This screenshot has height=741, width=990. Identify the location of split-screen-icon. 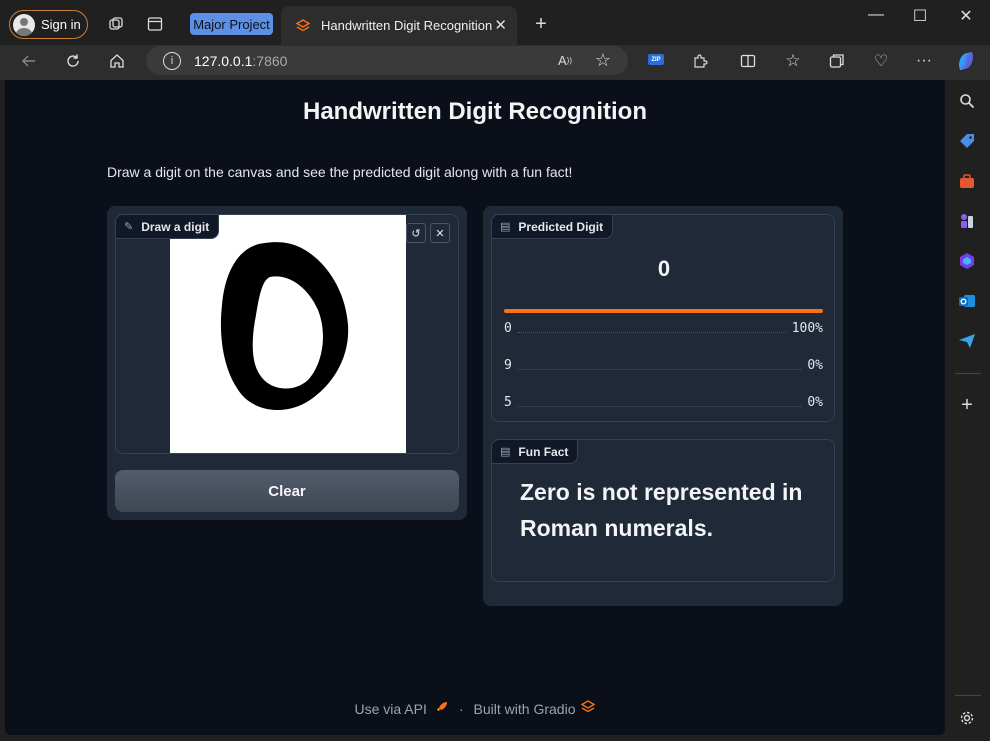
(748, 61).